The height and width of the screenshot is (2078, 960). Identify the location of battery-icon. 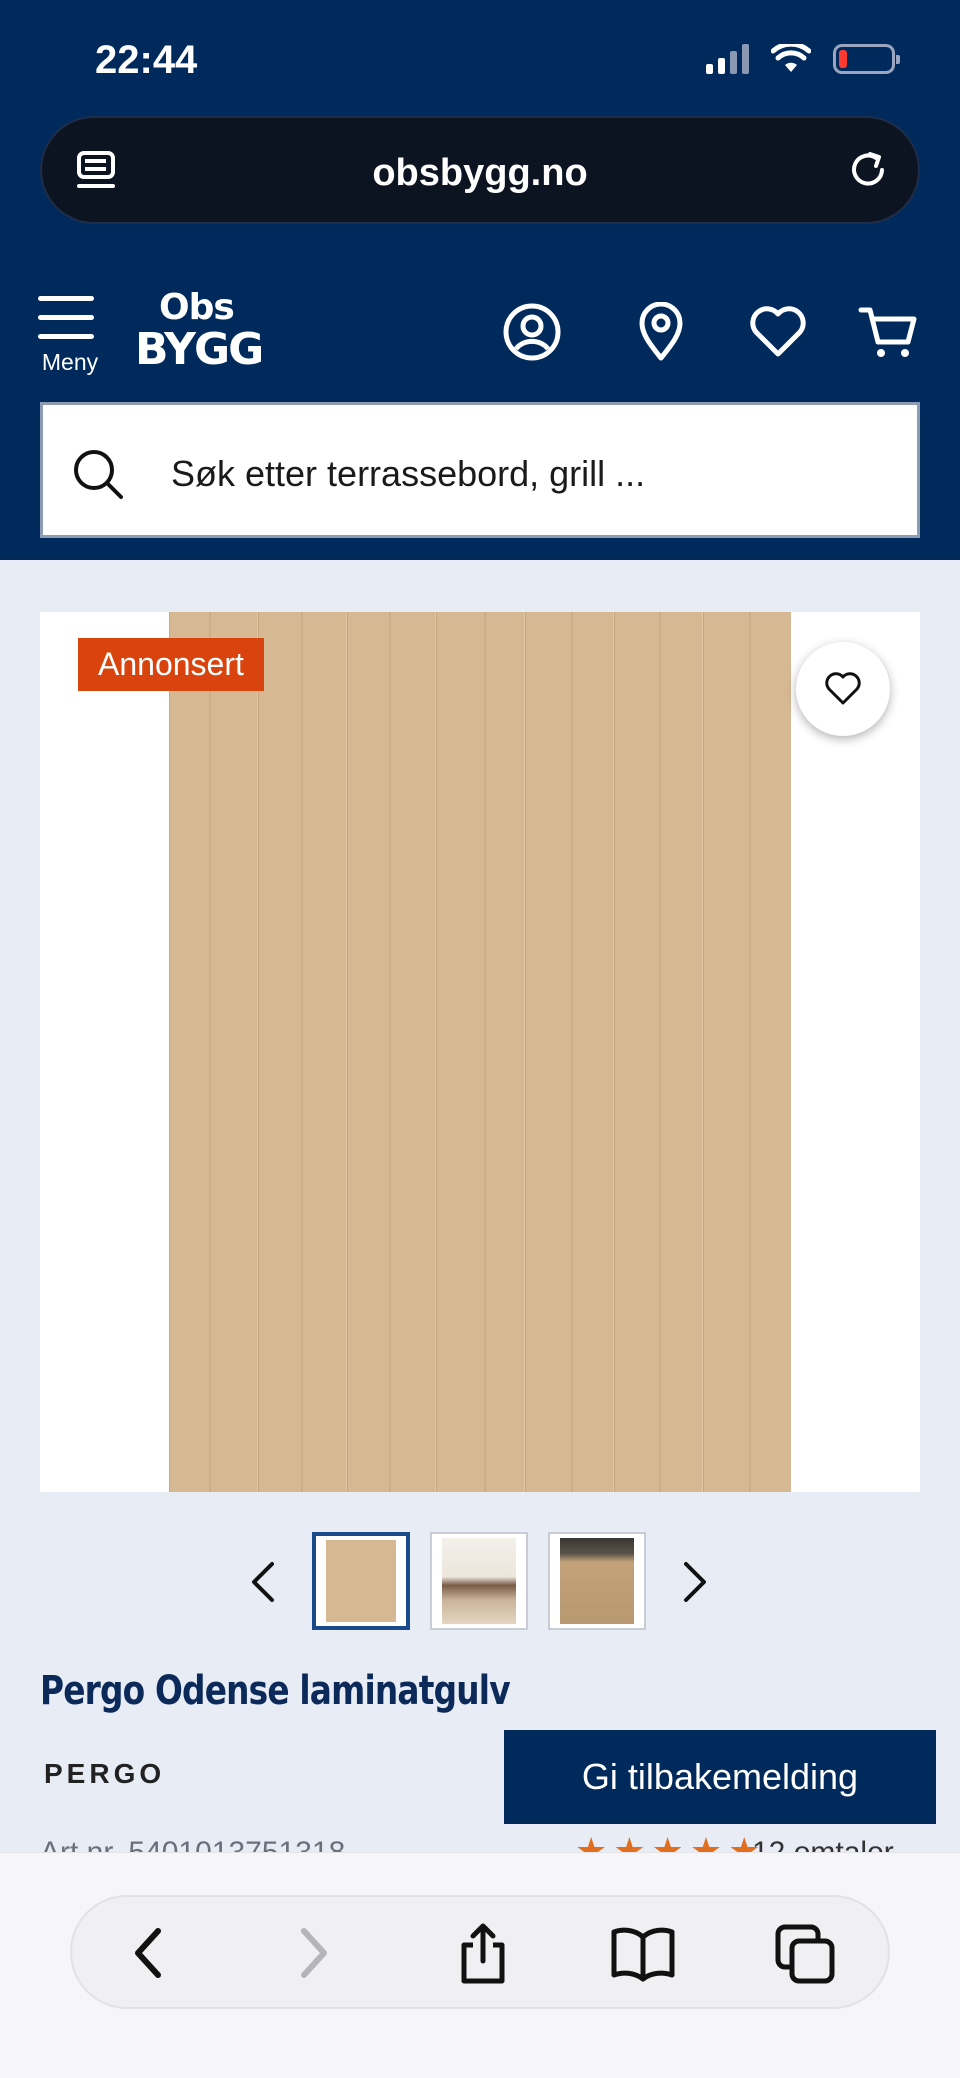
(866, 59).